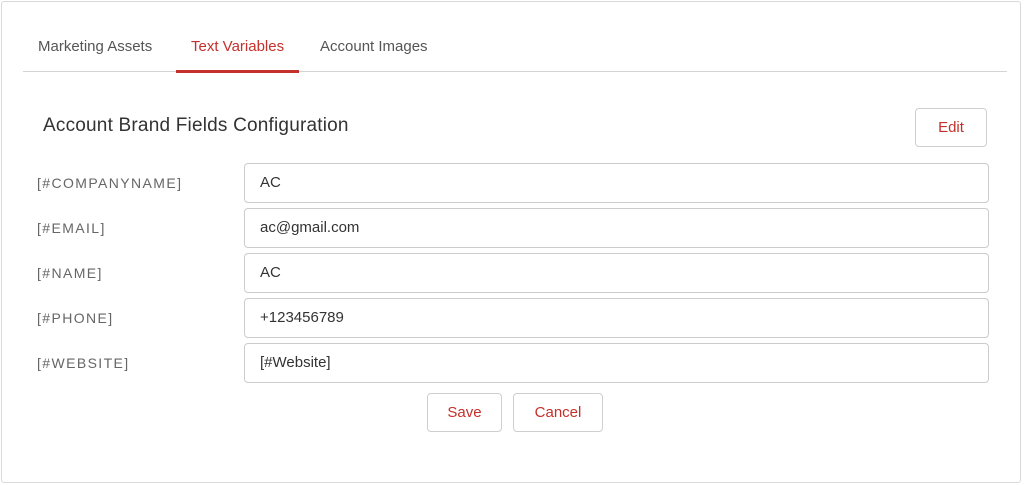 The height and width of the screenshot is (485, 1024). What do you see at coordinates (196, 125) in the screenshot?
I see `section-title: Account Brand Fields Configuration` at bounding box center [196, 125].